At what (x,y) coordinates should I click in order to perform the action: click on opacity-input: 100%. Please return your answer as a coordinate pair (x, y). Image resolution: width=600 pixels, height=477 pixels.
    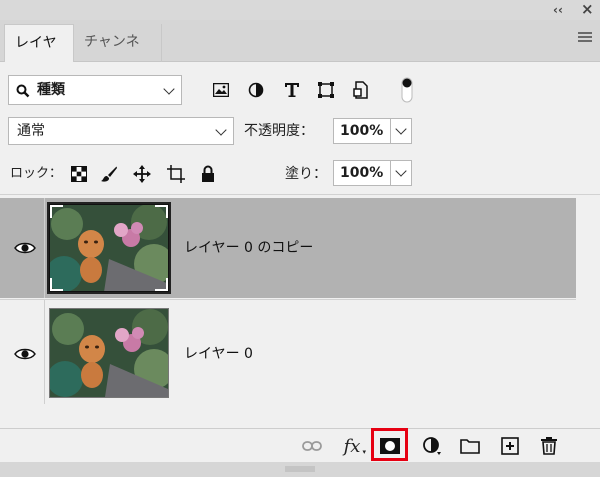
    Looking at the image, I should click on (362, 131).